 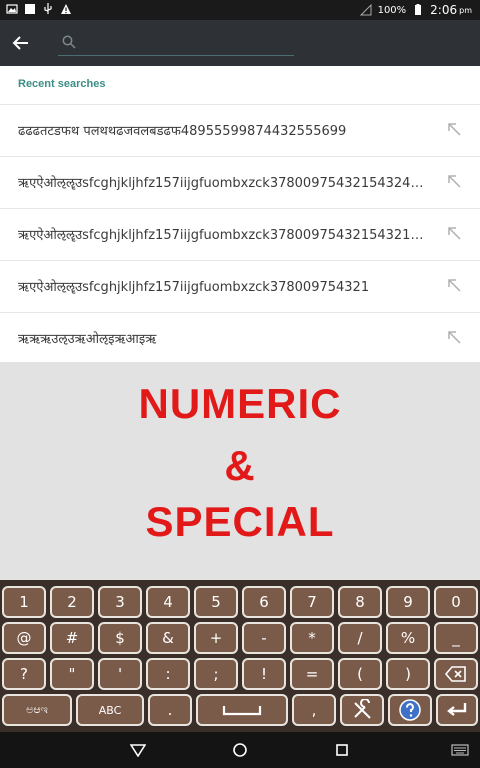 What do you see at coordinates (240, 465) in the screenshot?
I see `promo-line-ampersand: &` at bounding box center [240, 465].